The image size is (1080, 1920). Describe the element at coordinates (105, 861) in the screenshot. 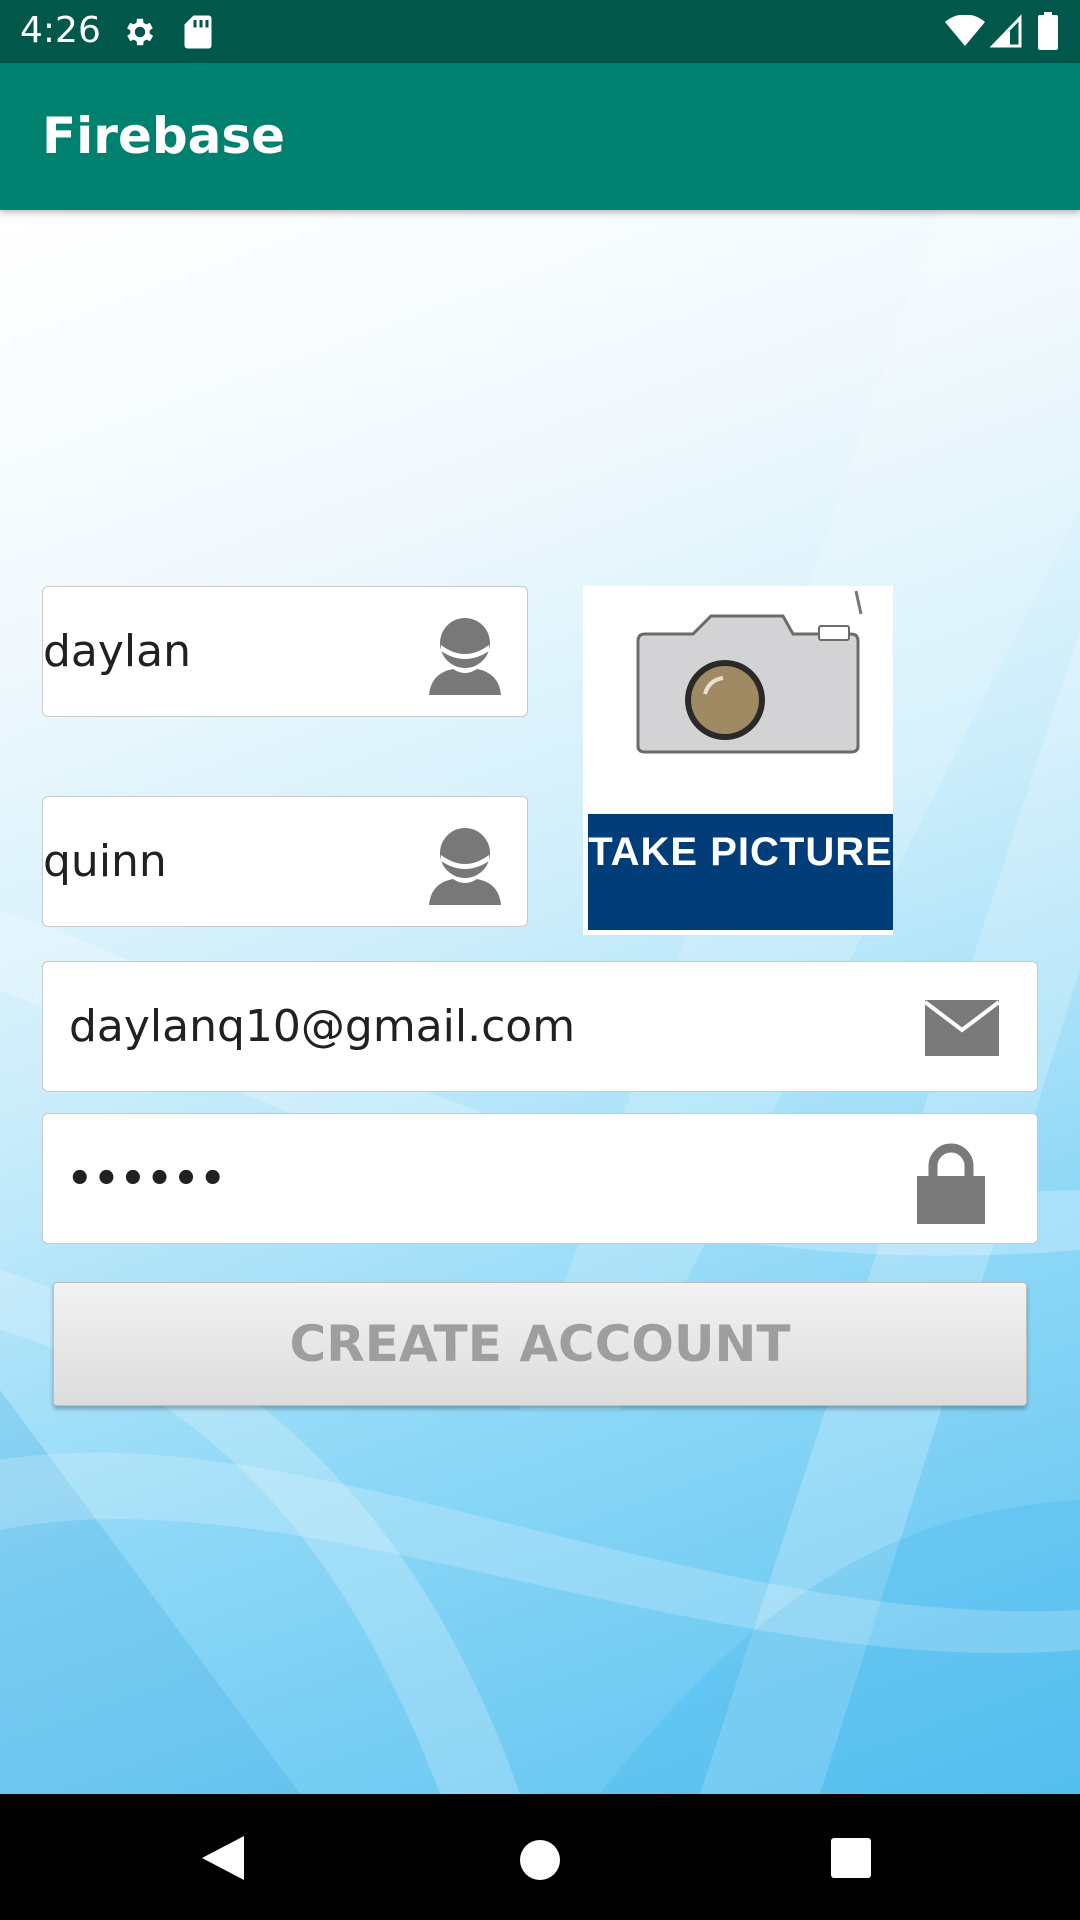

I see `last-name-value: quinn` at that location.